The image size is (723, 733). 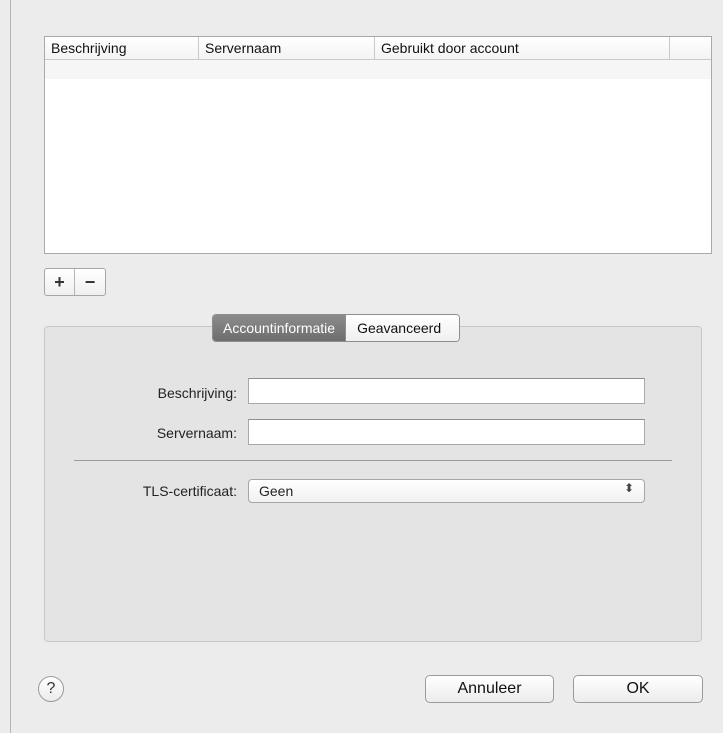 What do you see at coordinates (59, 282) in the screenshot?
I see `add-server-button: +` at bounding box center [59, 282].